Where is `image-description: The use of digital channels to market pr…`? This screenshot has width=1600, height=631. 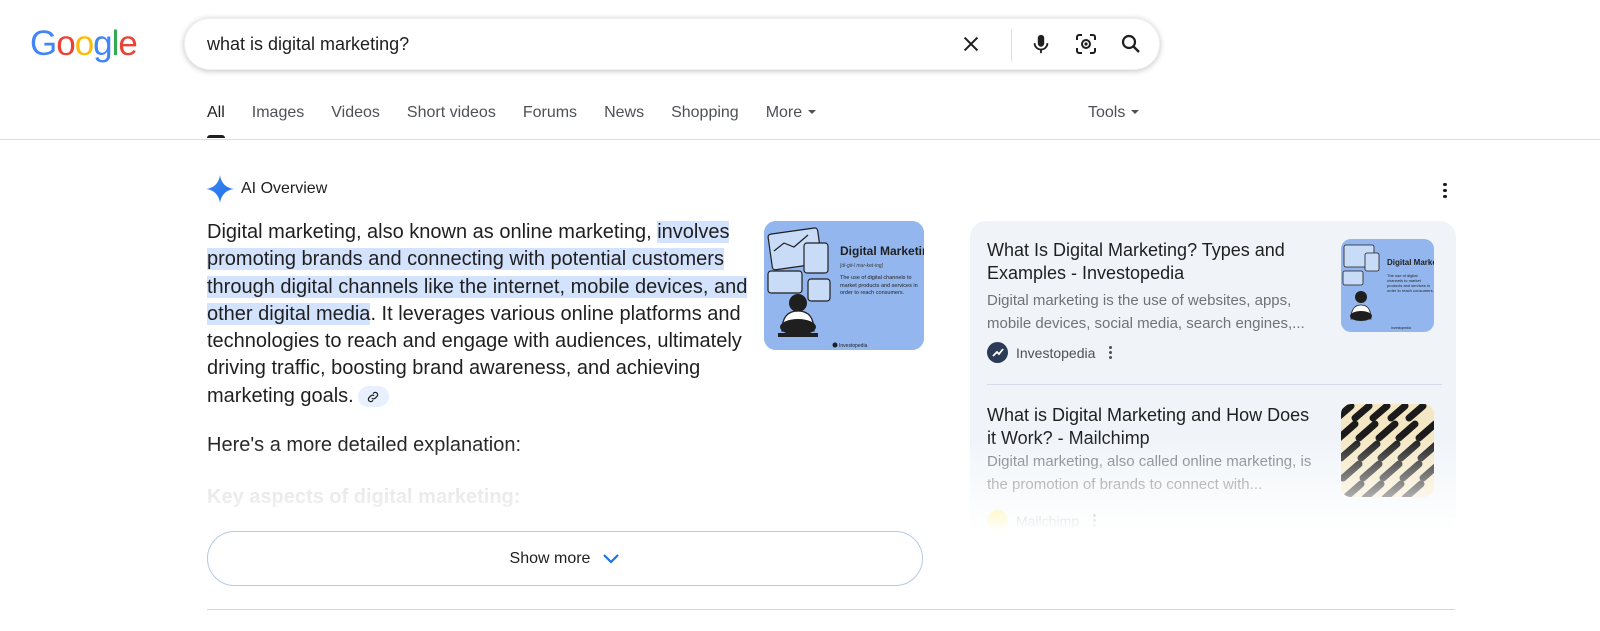
image-description: The use of digital channels to market pr… is located at coordinates (879, 285).